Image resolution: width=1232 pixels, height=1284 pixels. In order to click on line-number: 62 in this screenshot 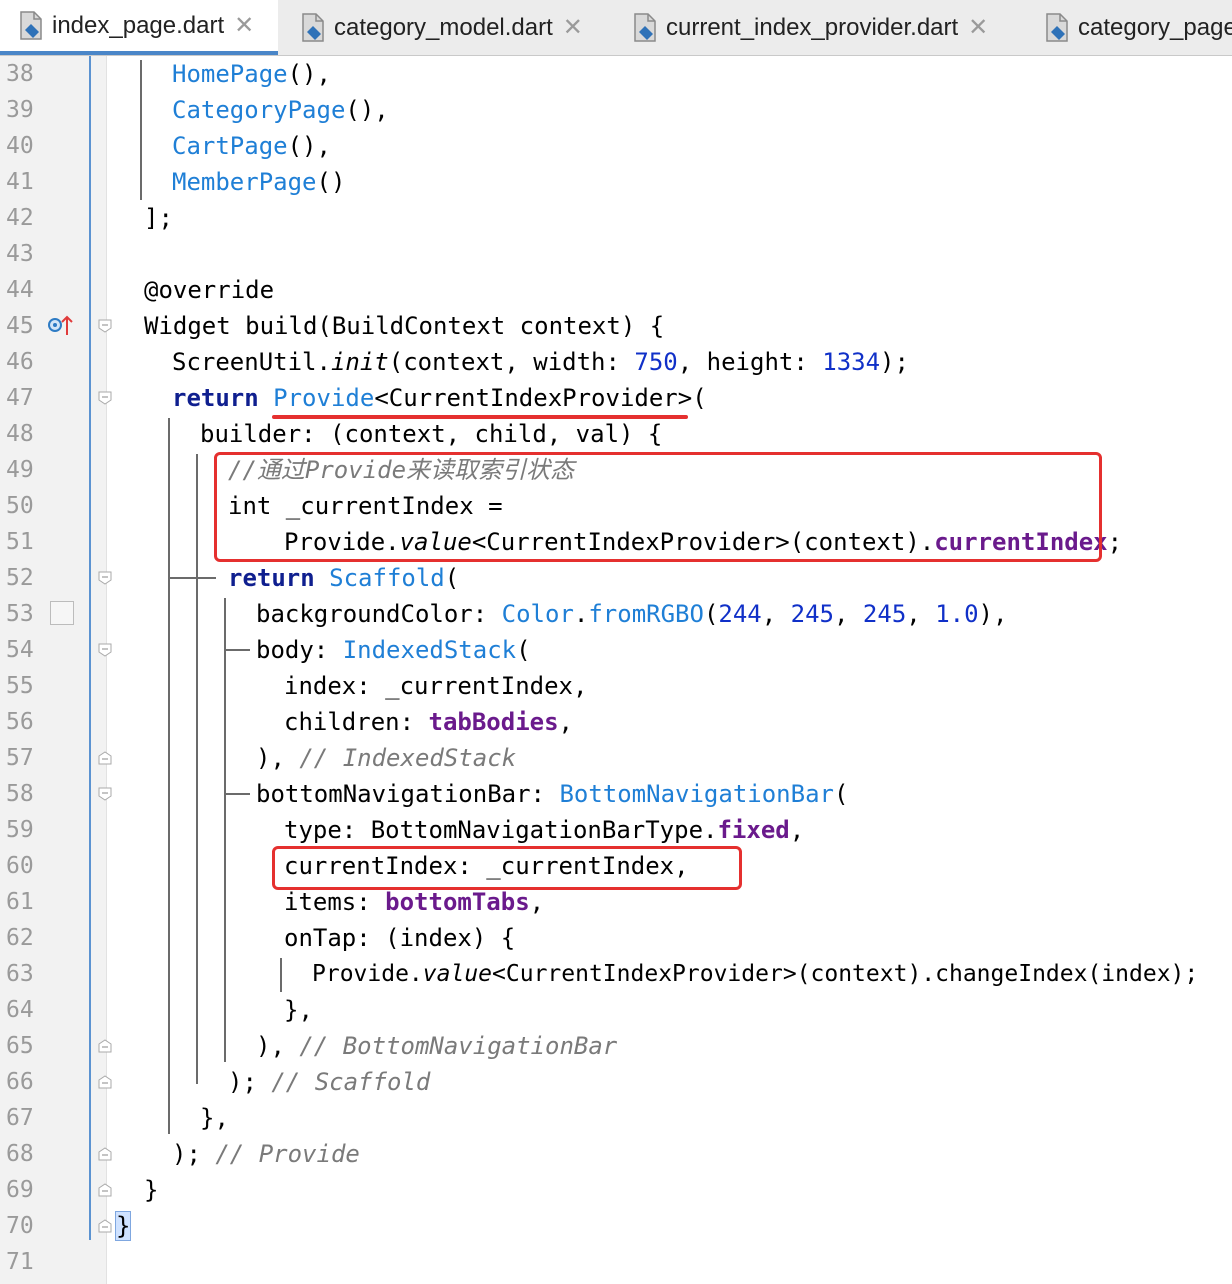, I will do `click(20, 938)`.